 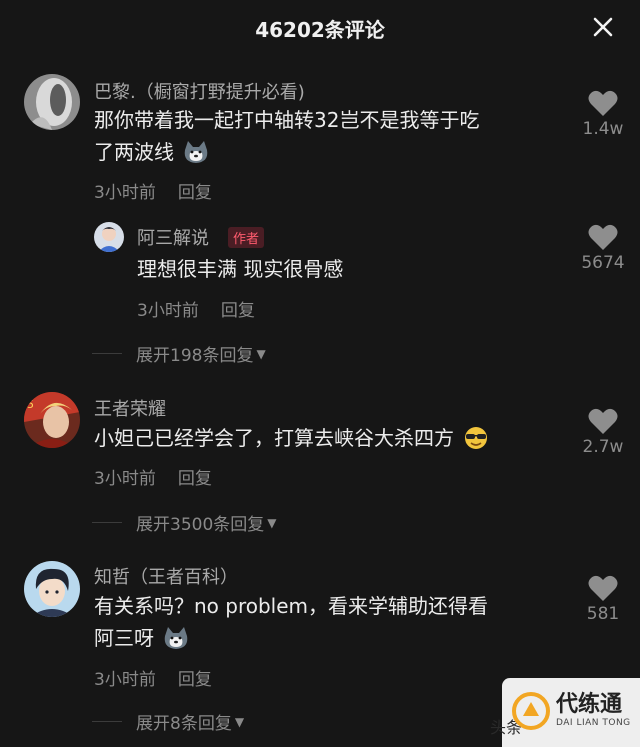 What do you see at coordinates (274, 438) in the screenshot?
I see `comment-text-line: 小妲己已经学会了，打算去峡谷大杀四方` at bounding box center [274, 438].